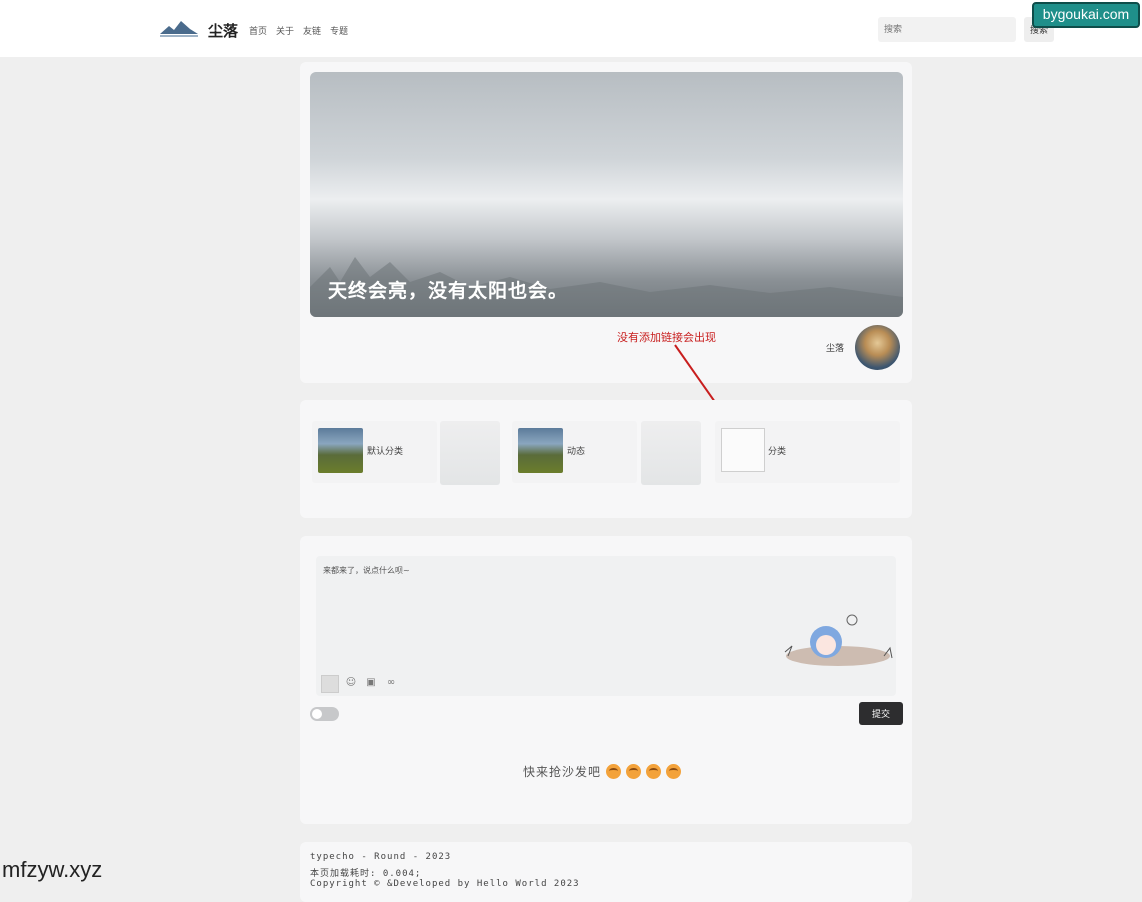 This screenshot has height=902, width=1142. Describe the element at coordinates (52, 869) in the screenshot. I see `watermark-text: mfzyw.xyz` at that location.